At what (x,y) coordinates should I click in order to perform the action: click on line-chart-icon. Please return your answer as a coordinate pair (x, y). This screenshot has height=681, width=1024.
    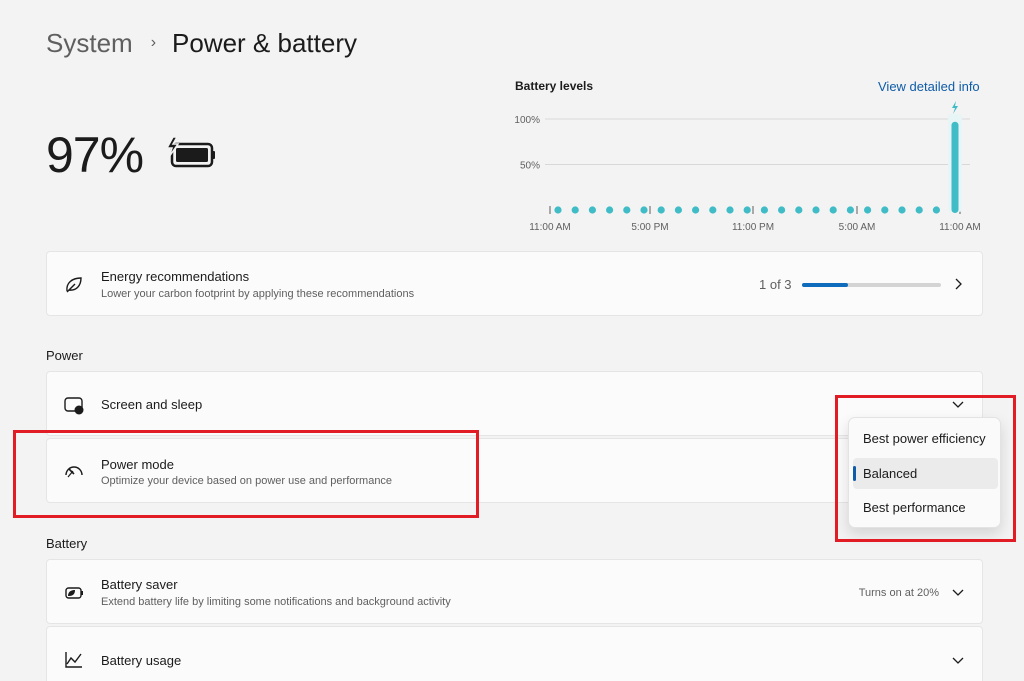
    Looking at the image, I should click on (73, 660).